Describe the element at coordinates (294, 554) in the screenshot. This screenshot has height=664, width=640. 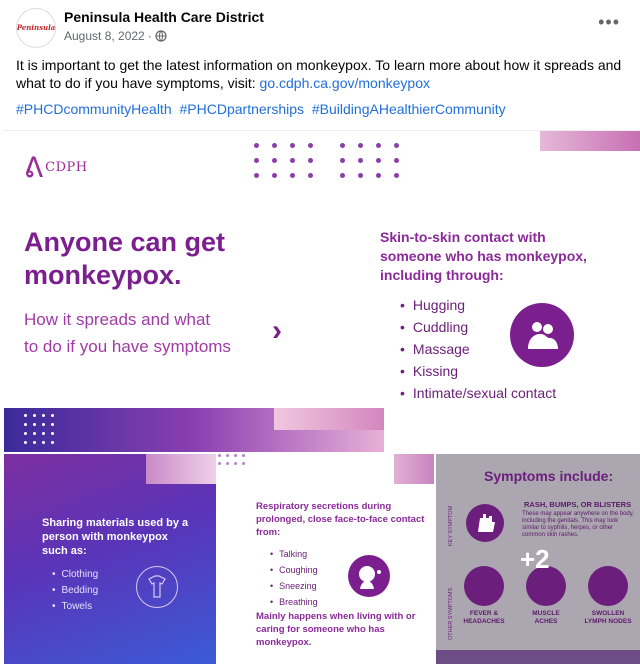
I see `list-item: Talking` at that location.